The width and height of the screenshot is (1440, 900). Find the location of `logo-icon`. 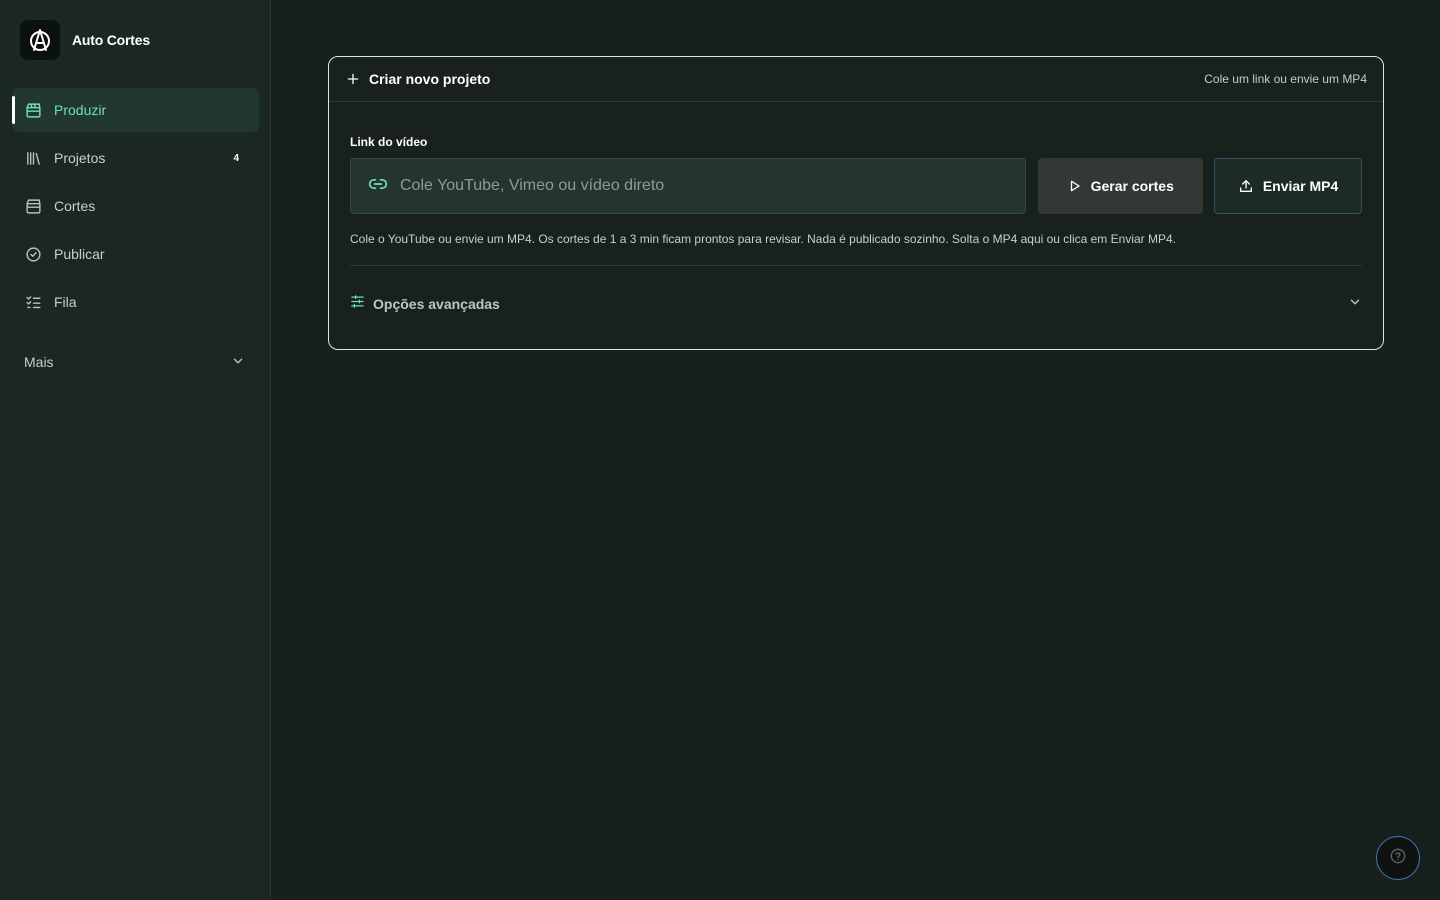

logo-icon is located at coordinates (40, 40).